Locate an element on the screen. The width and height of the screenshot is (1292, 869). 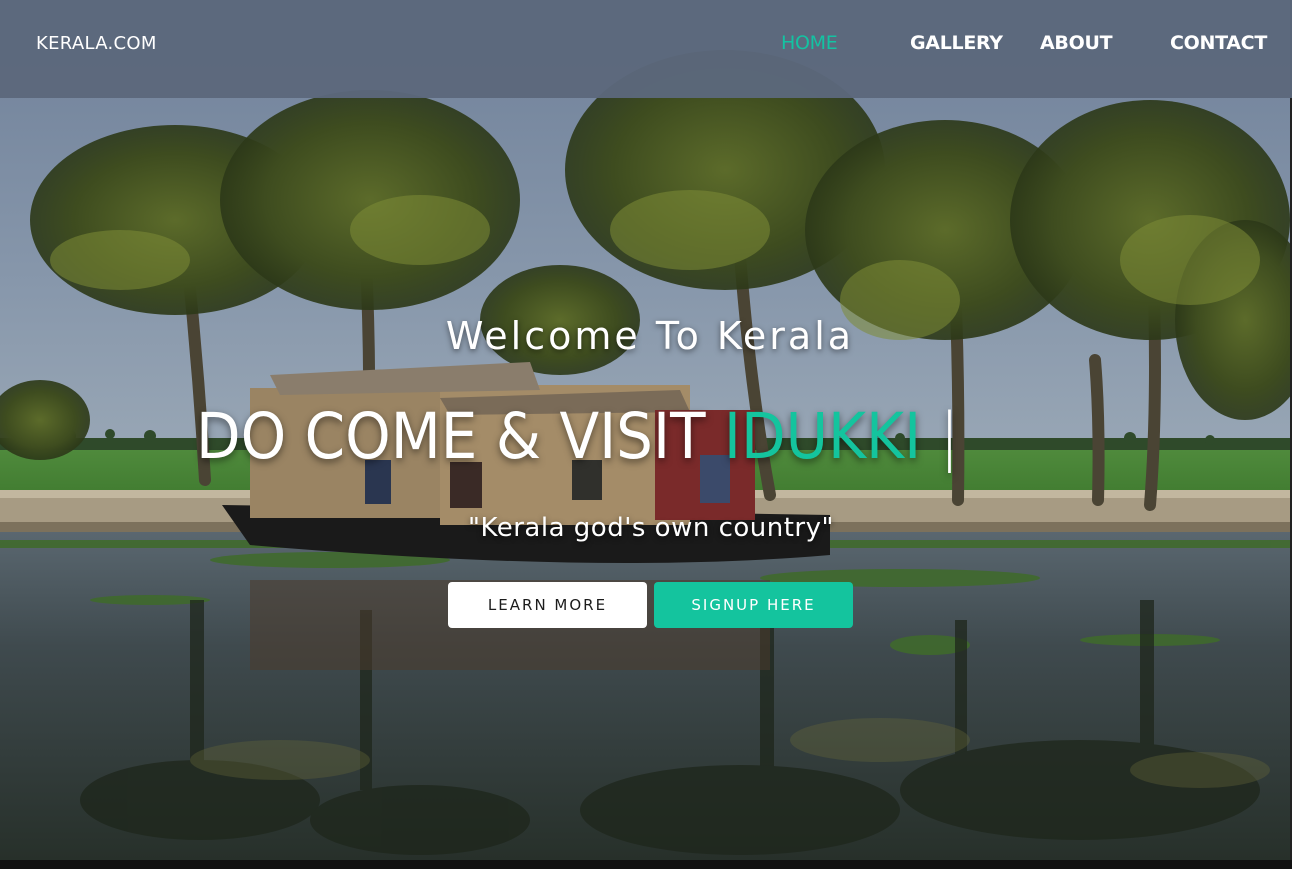
signup-button: SIGNUP HERE is located at coordinates (753, 605).